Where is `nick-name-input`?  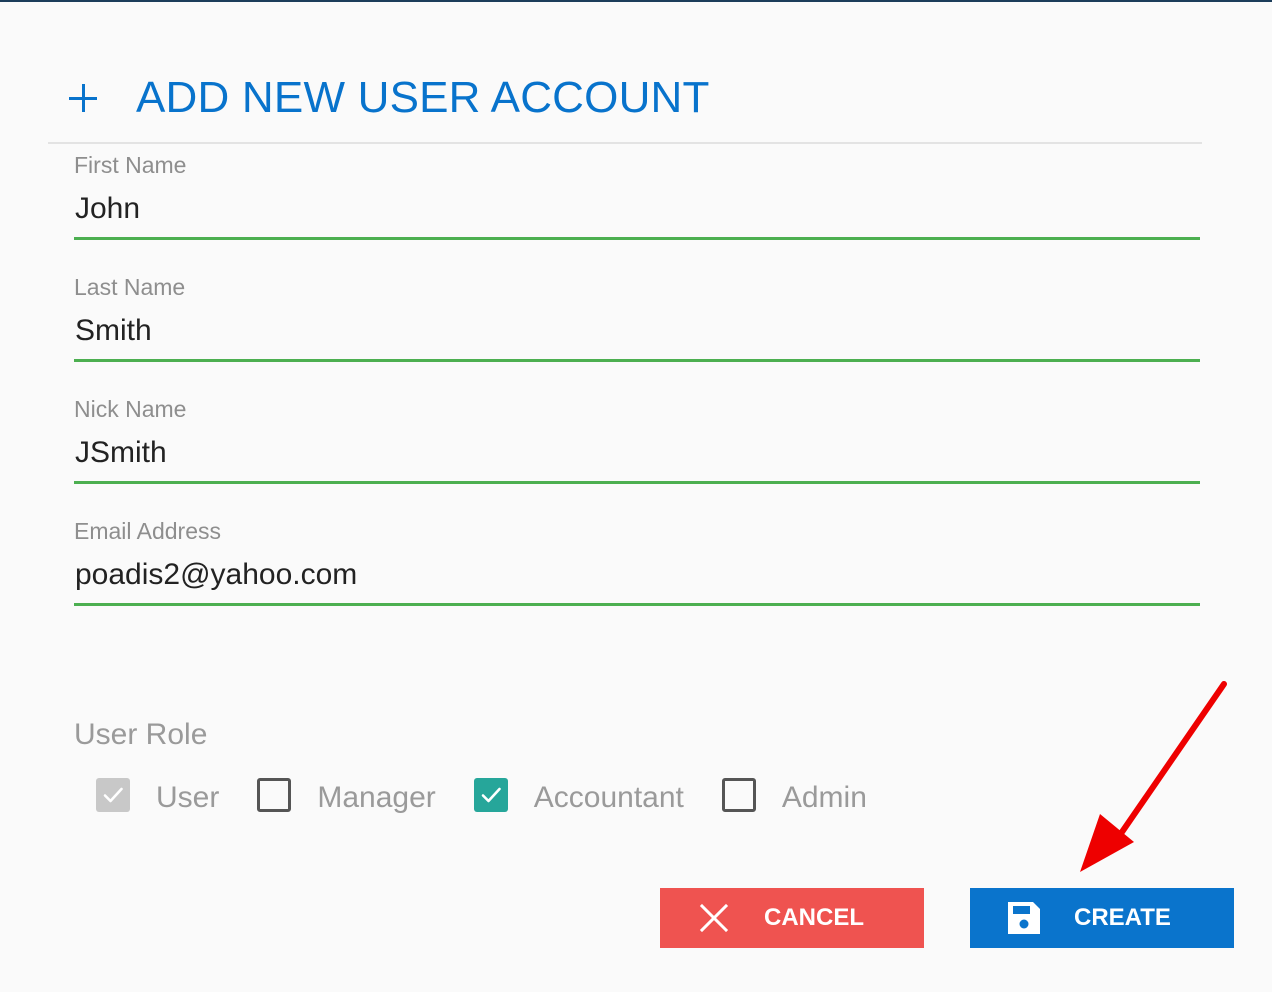 nick-name-input is located at coordinates (637, 458).